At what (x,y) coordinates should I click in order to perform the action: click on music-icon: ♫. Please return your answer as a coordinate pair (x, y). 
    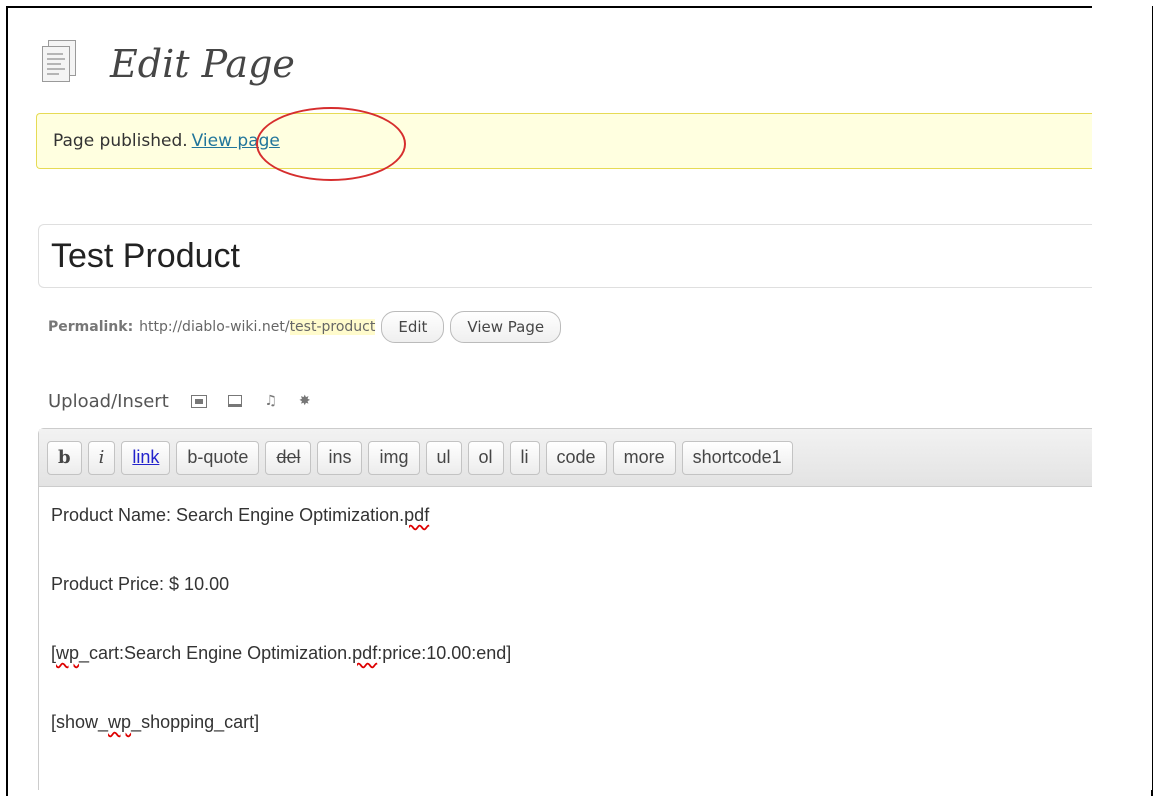
    Looking at the image, I should click on (271, 401).